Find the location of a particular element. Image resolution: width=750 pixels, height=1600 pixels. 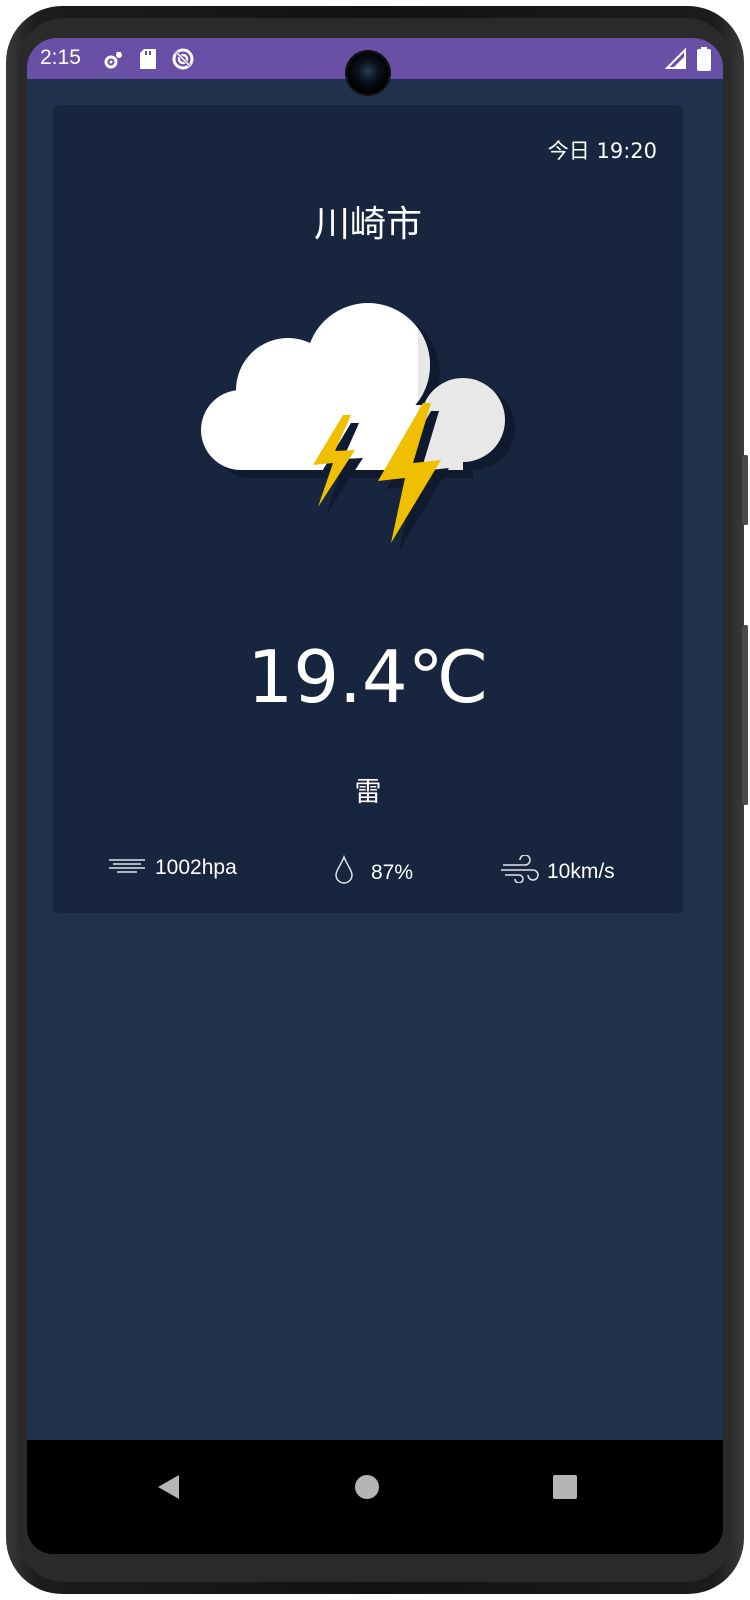

weather-condition: 雷 is located at coordinates (368, 792).